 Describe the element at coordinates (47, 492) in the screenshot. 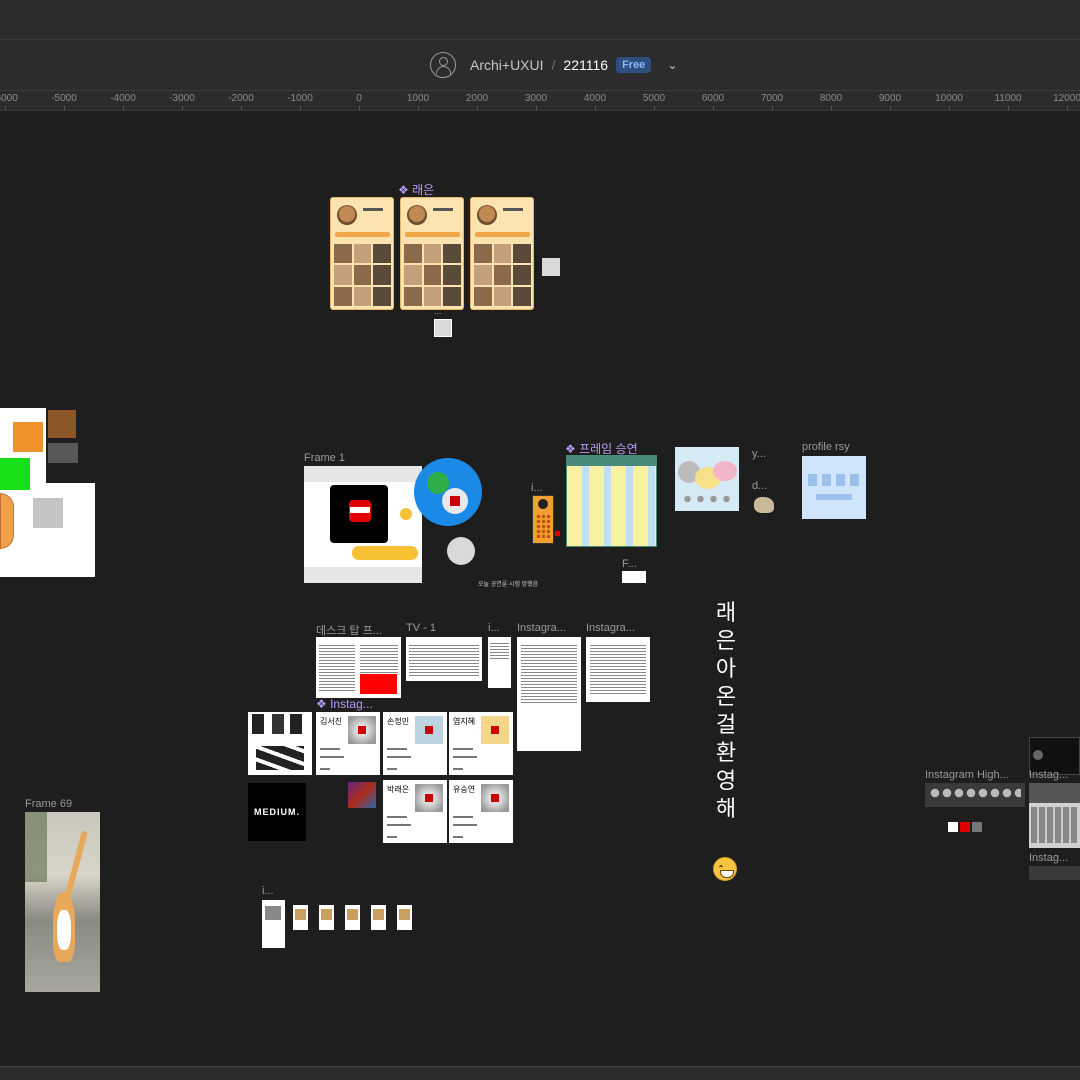

I see `left-frame` at that location.